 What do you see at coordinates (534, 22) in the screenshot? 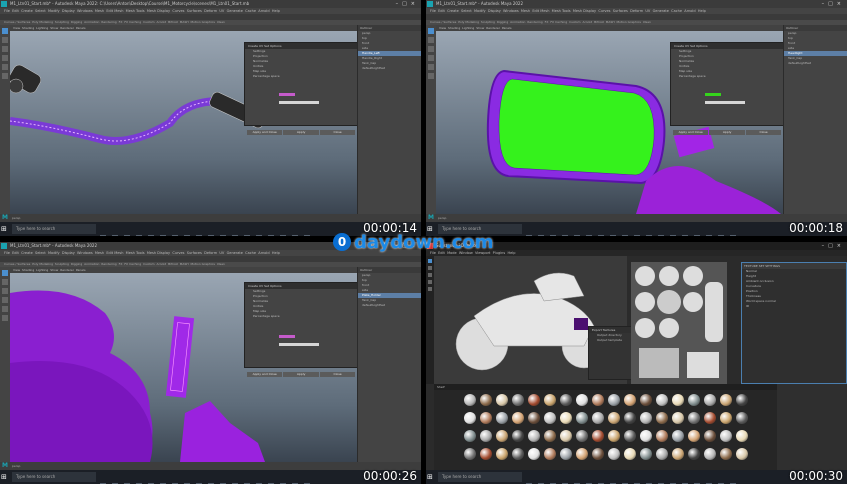
I see `shelf-tab: Rendering` at bounding box center [534, 22].